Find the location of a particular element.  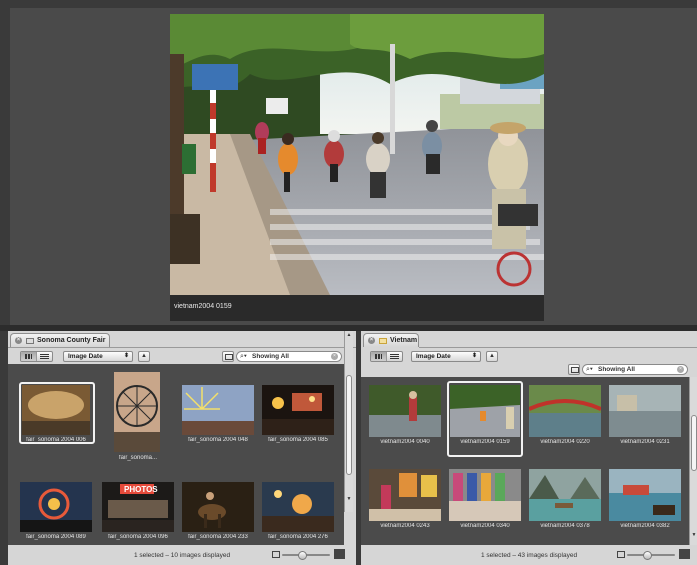

thumbnail-label: vietnam2004 0231 is located at coordinates (645, 442).